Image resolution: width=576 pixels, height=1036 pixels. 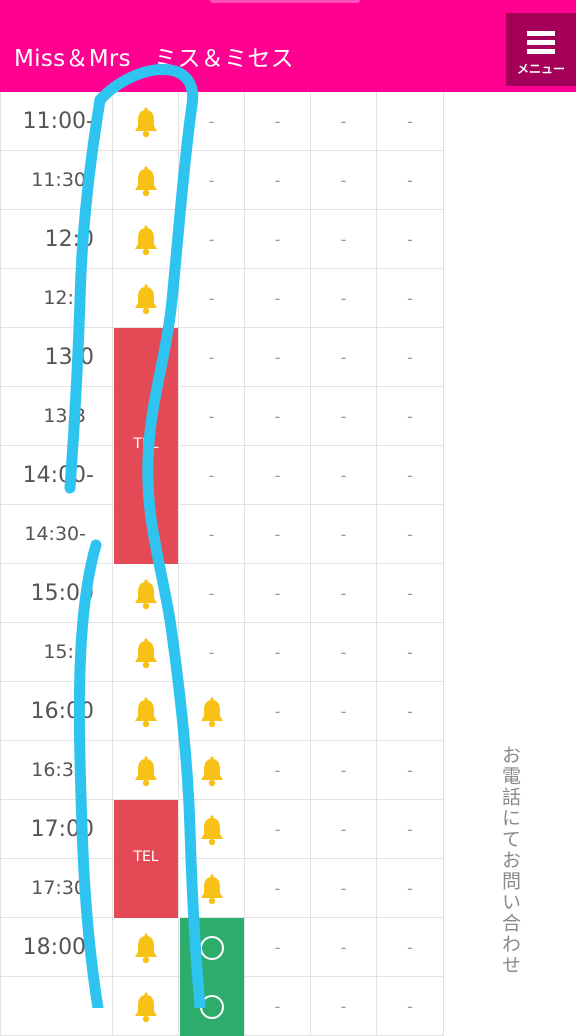 I want to click on time-slot-label: 16:30, so click(x=56, y=770).